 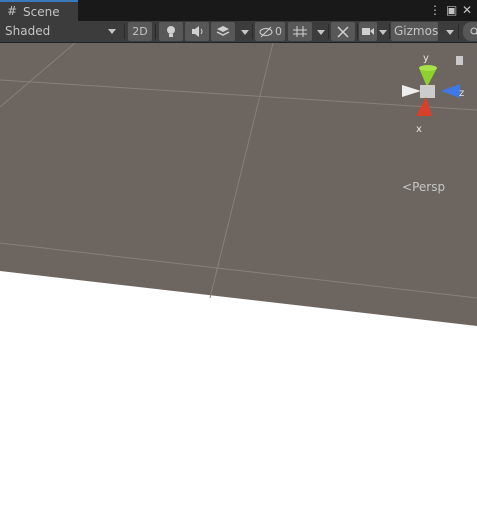 I want to click on effects-toggle-button, so click(x=223, y=31).